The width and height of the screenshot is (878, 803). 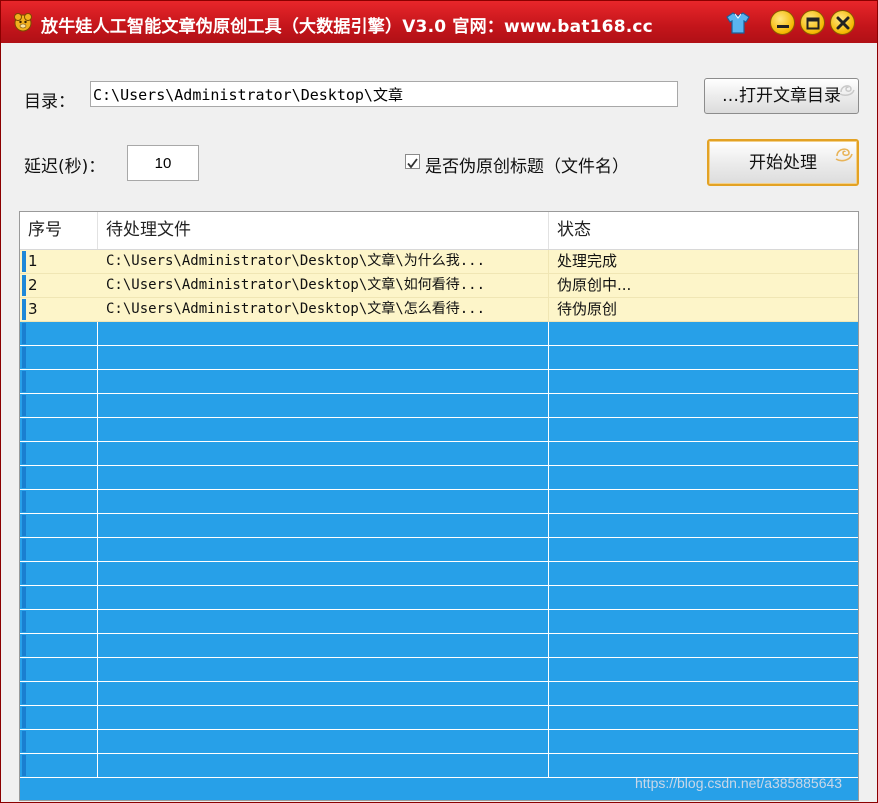 What do you see at coordinates (49, 102) in the screenshot?
I see `directory-label: 目录：` at bounding box center [49, 102].